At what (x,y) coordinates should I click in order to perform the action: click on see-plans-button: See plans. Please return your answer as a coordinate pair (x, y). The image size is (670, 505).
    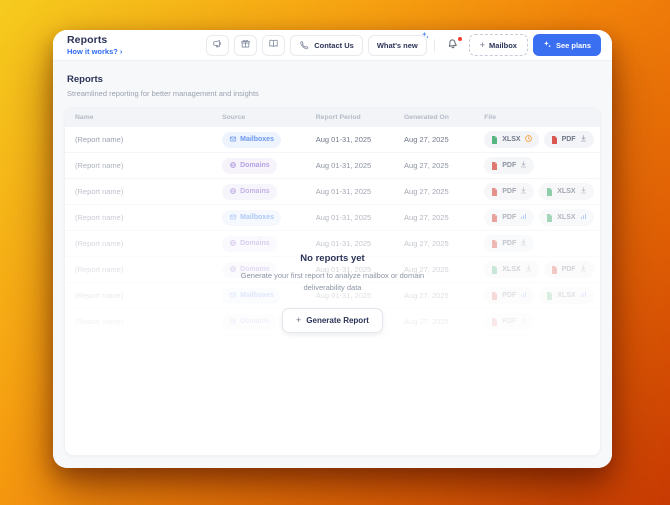
    Looking at the image, I should click on (566, 45).